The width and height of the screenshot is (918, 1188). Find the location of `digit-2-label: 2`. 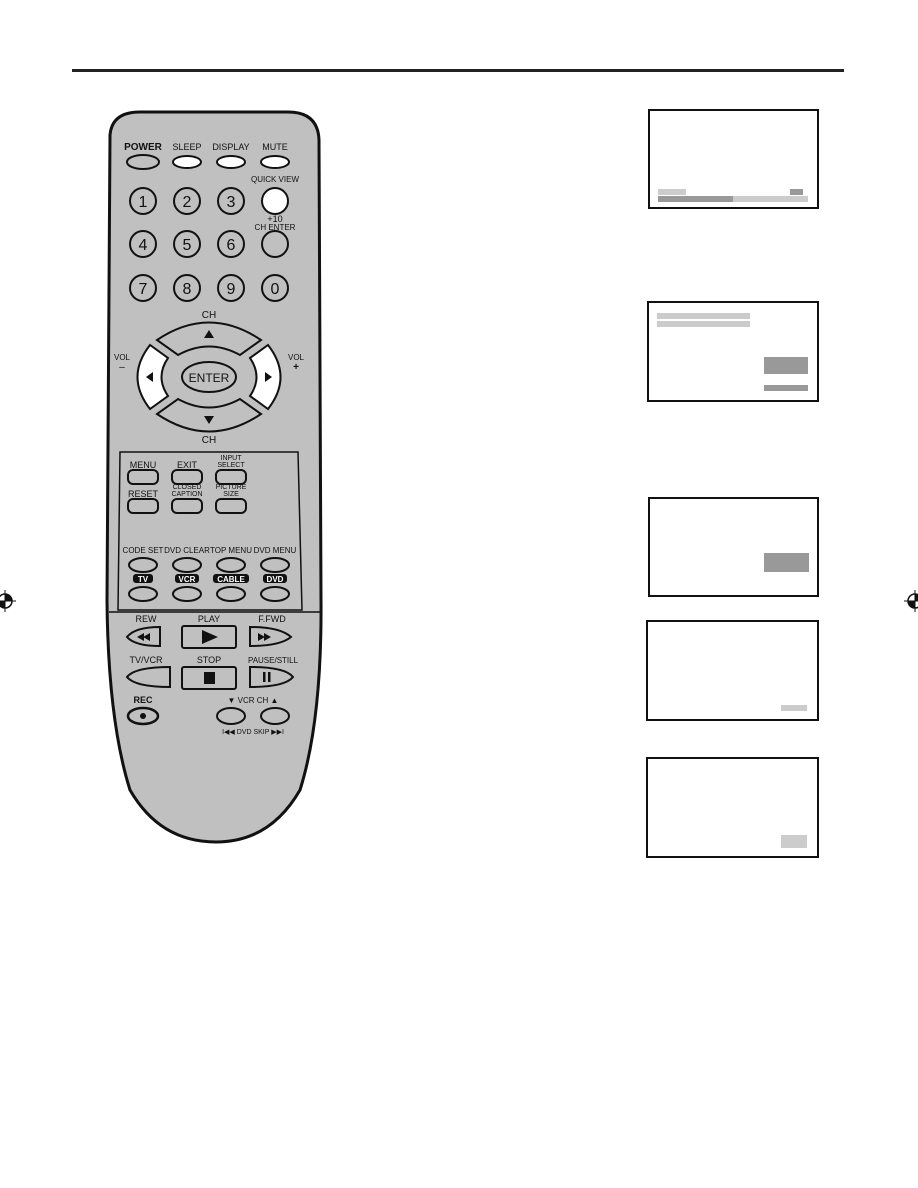

digit-2-label: 2 is located at coordinates (187, 202).